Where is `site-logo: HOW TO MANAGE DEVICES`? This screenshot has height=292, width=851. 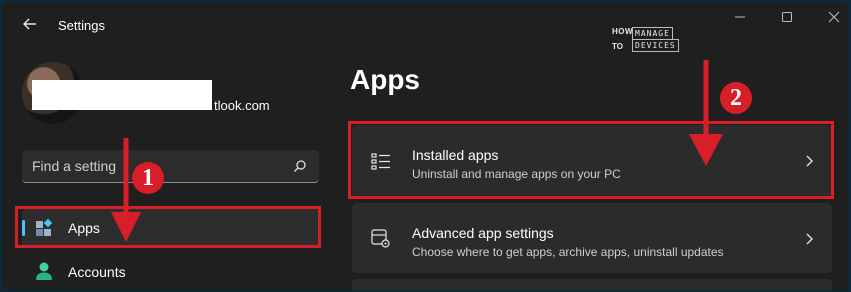
site-logo: HOW TO MANAGE DEVICES is located at coordinates (652, 41).